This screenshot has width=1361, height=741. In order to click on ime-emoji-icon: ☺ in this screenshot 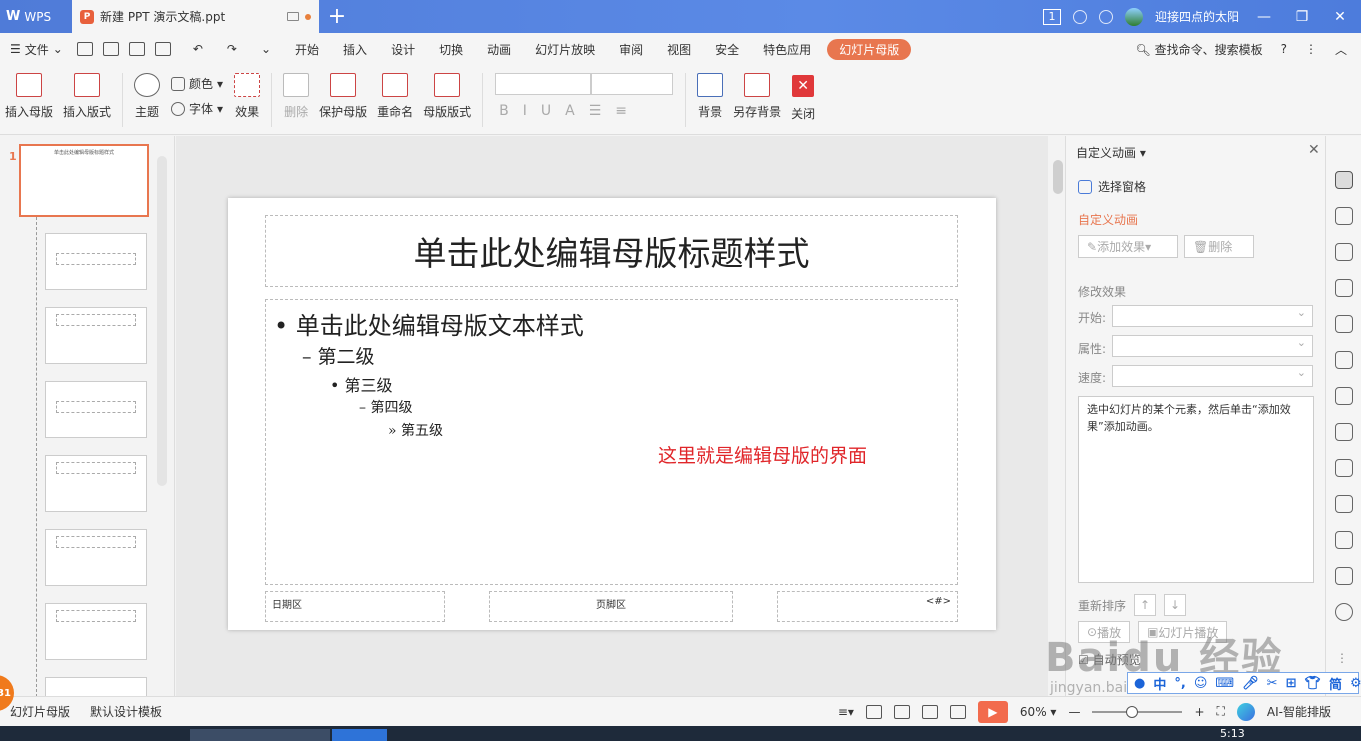, I will do `click(1201, 683)`.